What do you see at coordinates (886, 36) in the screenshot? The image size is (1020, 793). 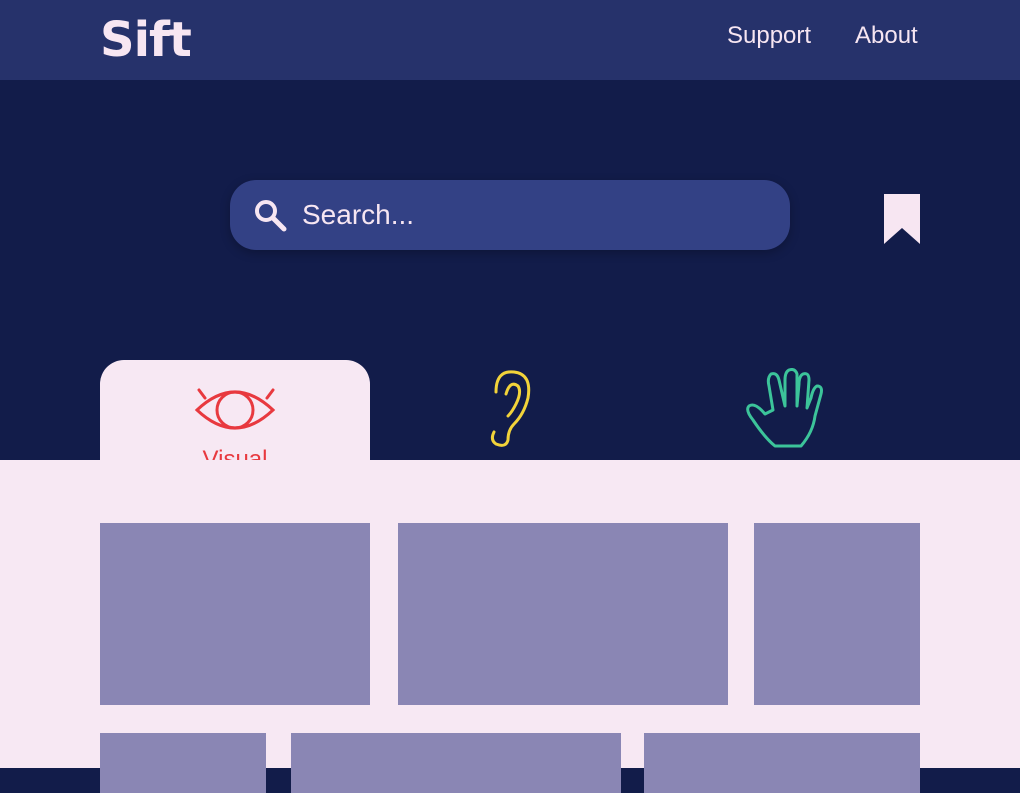 I see `nav-about-link: About` at bounding box center [886, 36].